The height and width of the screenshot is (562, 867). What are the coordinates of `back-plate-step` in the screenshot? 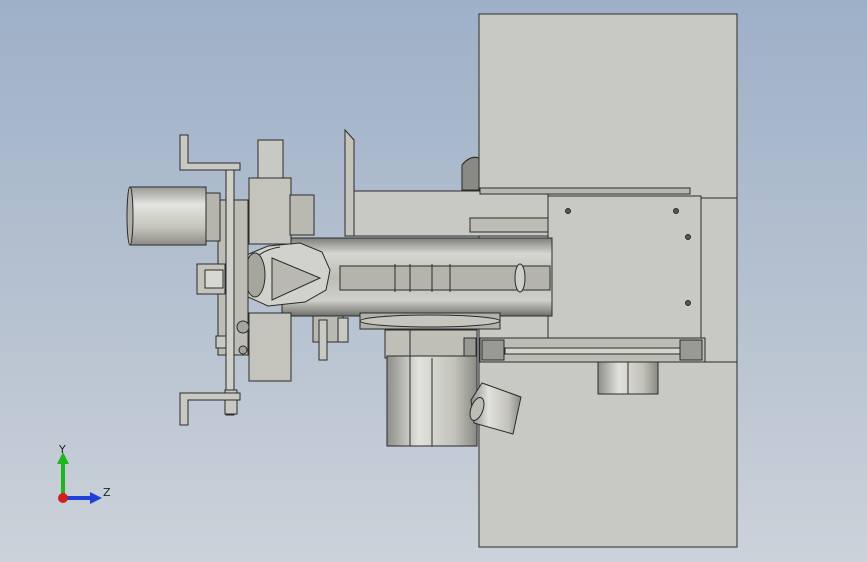 It's located at (719, 280).